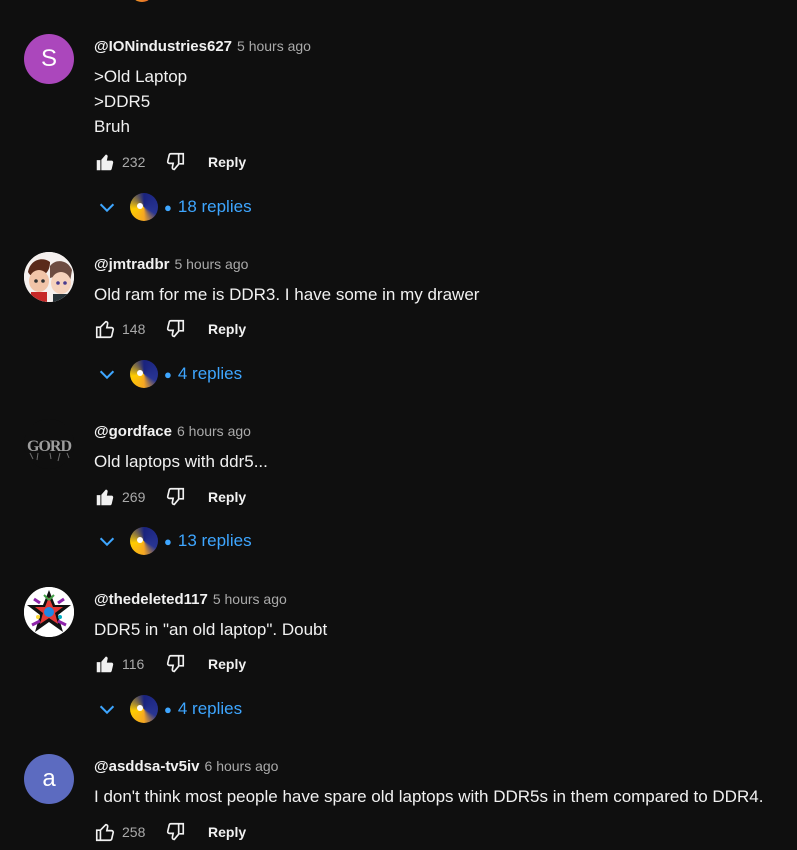 This screenshot has height=850, width=797. What do you see at coordinates (133, 664) in the screenshot?
I see `like-count: 116` at bounding box center [133, 664].